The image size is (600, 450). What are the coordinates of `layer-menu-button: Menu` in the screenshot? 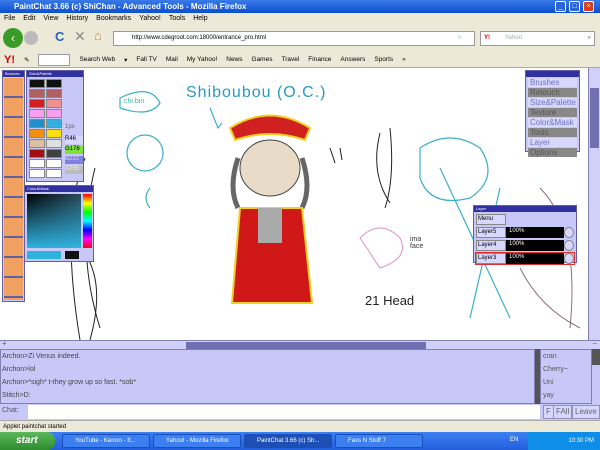 It's located at (491, 219).